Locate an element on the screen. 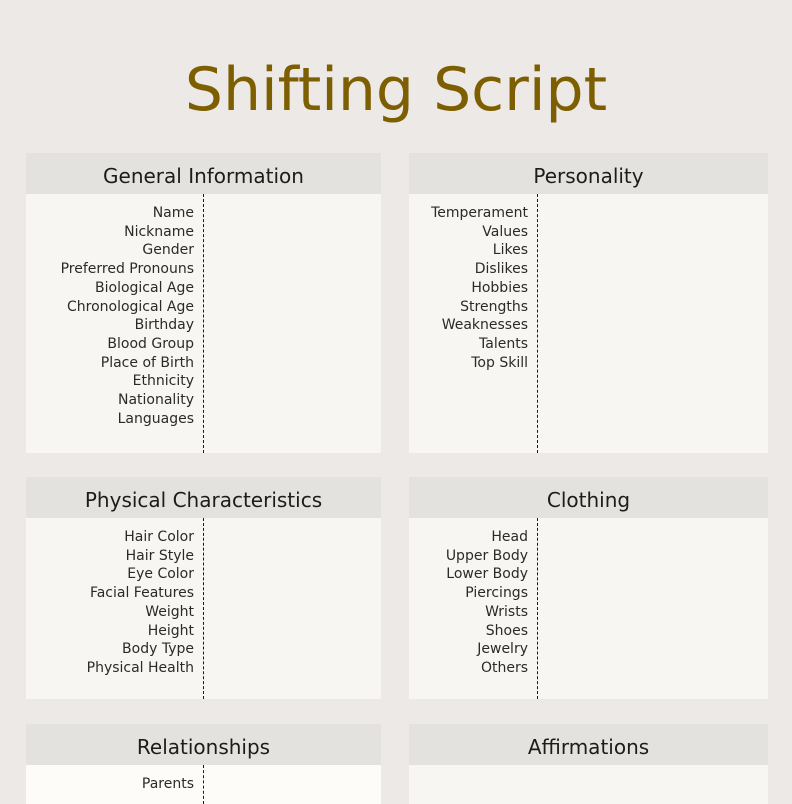 The image size is (792, 804). field-label: Piercings is located at coordinates (496, 593).